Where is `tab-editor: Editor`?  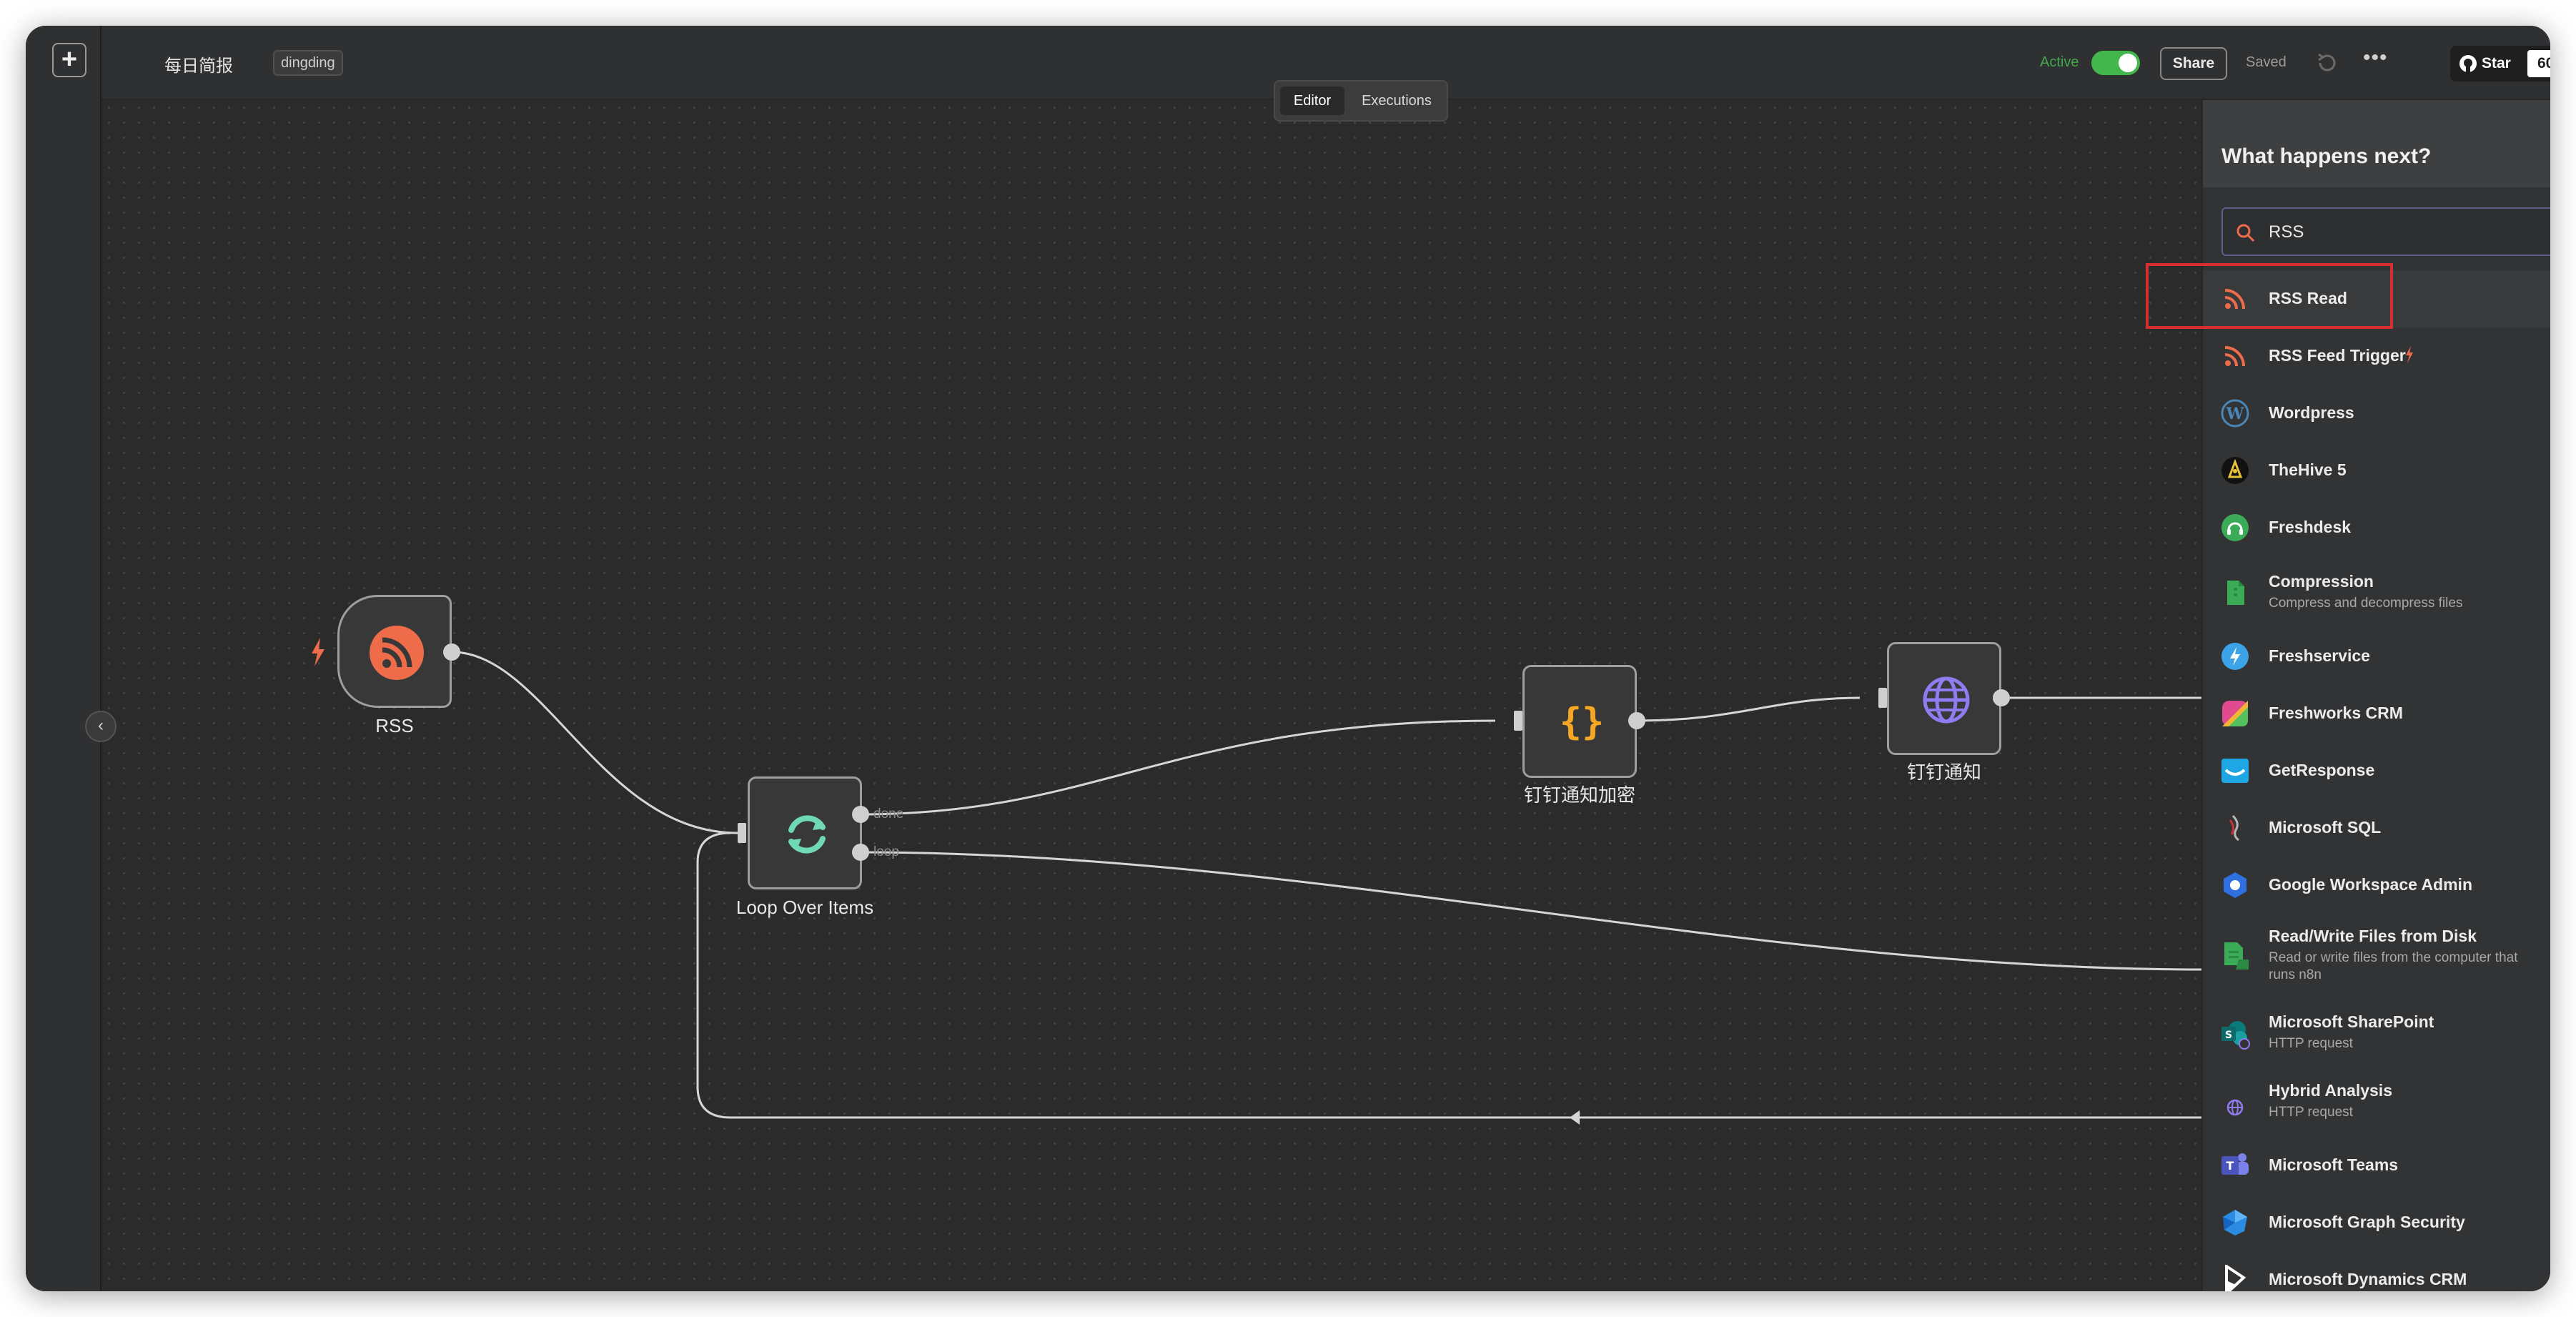 tab-editor: Editor is located at coordinates (1312, 101).